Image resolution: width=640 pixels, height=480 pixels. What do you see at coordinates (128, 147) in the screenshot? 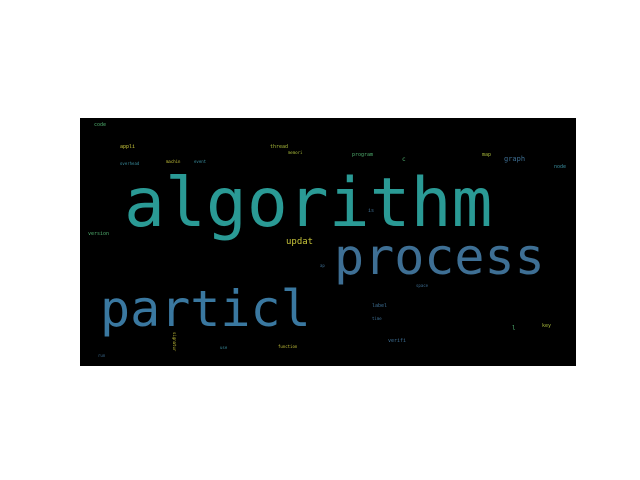
I see `word-appli: appli` at bounding box center [128, 147].